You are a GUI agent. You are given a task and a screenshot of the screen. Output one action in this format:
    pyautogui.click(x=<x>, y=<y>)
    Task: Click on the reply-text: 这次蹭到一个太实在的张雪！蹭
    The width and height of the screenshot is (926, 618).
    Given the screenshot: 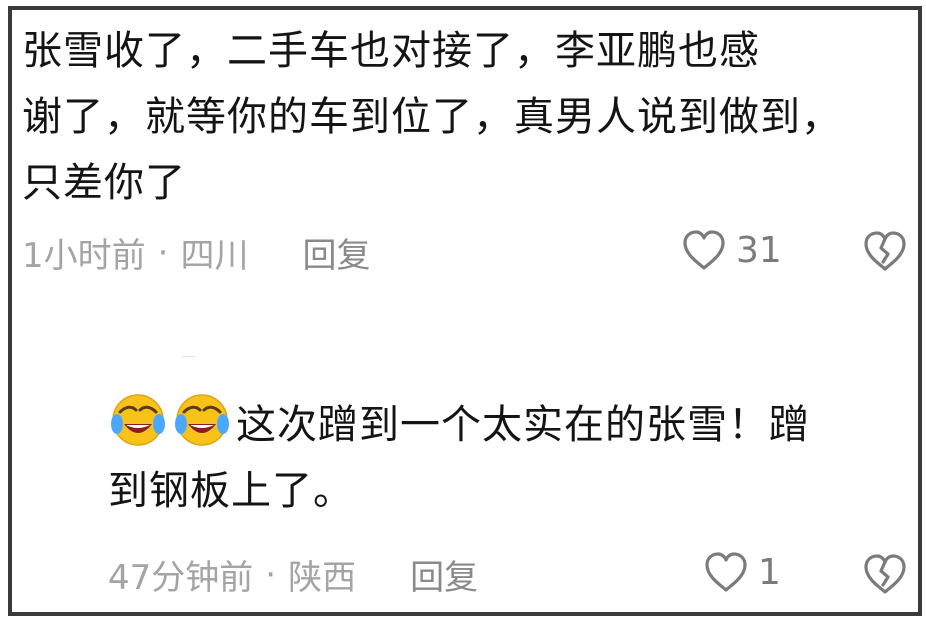 What is the action you would take?
    pyautogui.click(x=523, y=425)
    